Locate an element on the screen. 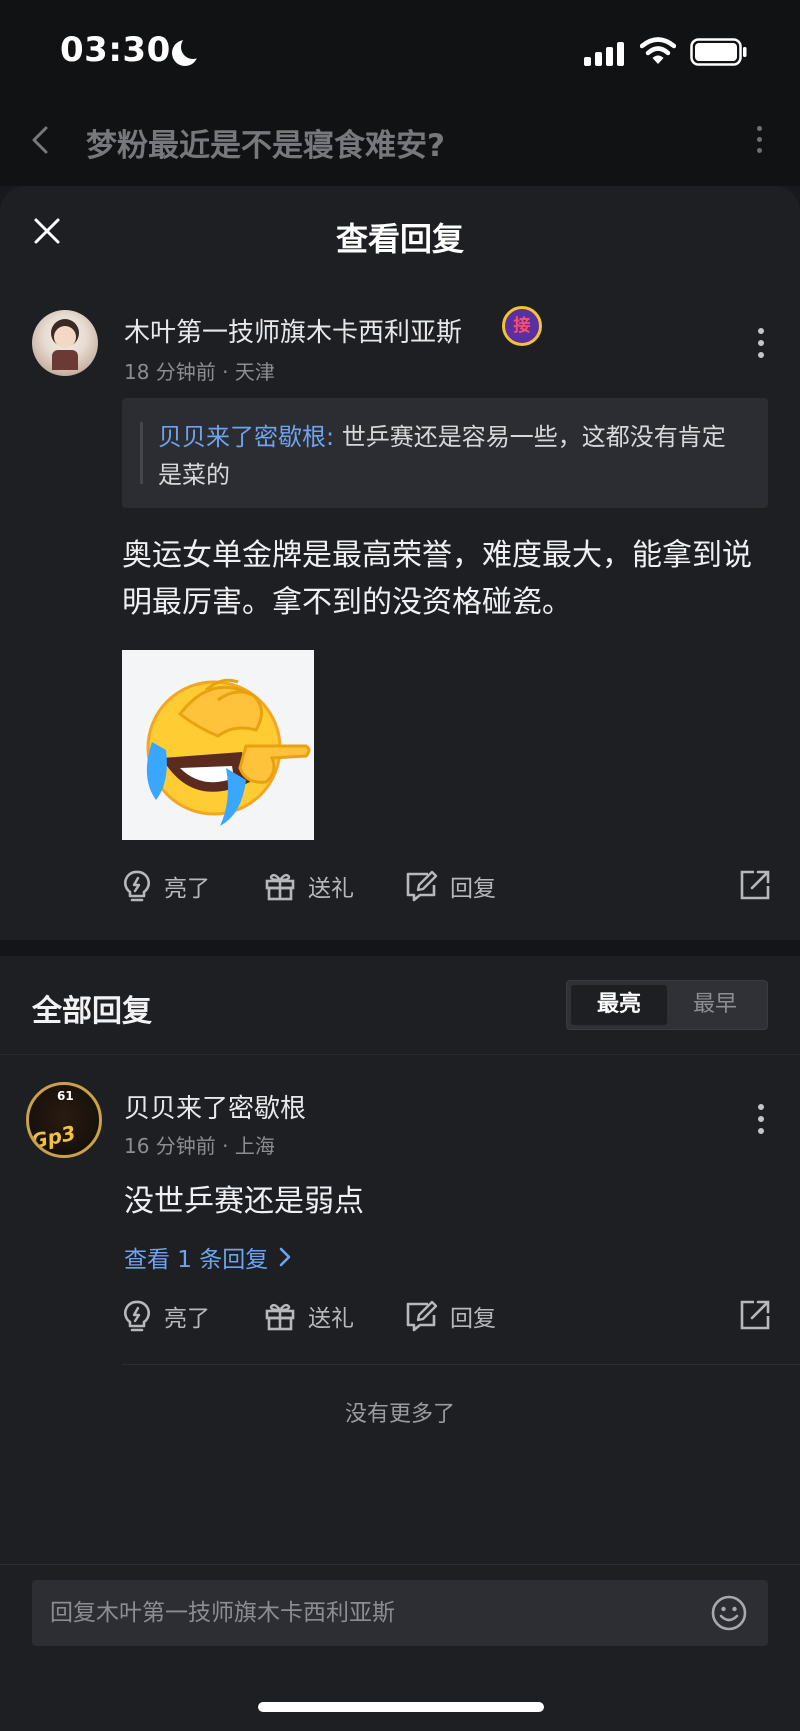 Image resolution: width=800 pixels, height=1731 pixels. view-replies-link: 查看 1 条回复 is located at coordinates (208, 1257).